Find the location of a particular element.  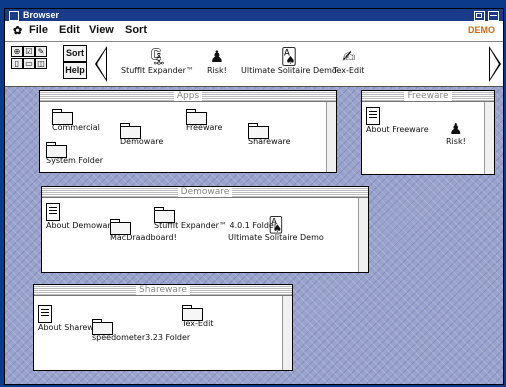

demo-badge: DEMO is located at coordinates (481, 30).